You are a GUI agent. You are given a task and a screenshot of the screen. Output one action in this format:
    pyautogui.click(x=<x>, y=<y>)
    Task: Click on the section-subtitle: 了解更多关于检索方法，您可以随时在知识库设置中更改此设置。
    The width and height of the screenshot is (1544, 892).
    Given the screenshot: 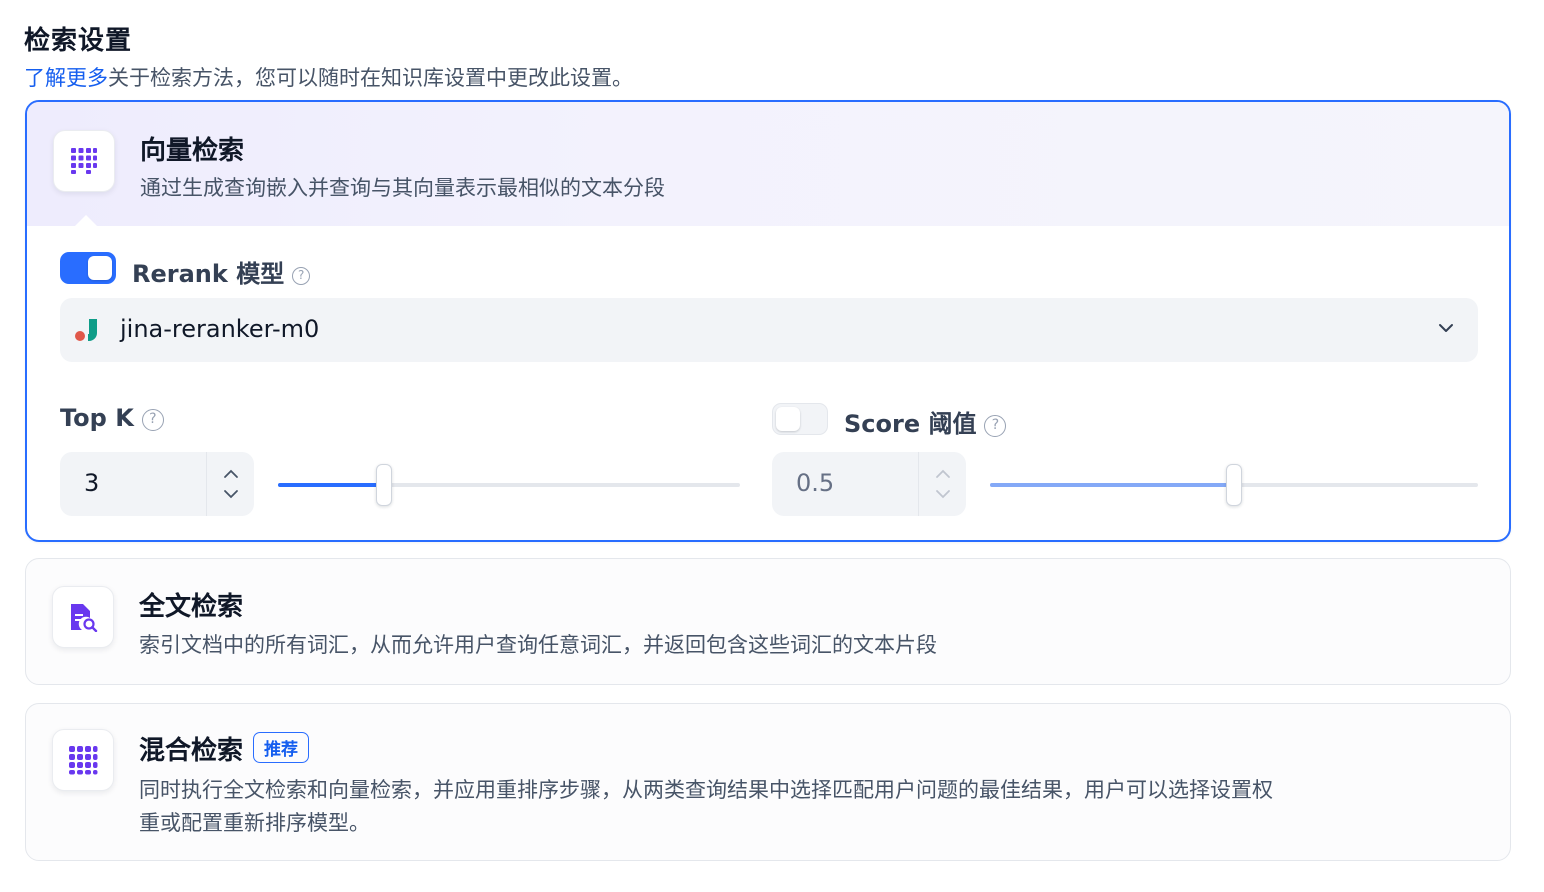 What is the action you would take?
    pyautogui.click(x=328, y=77)
    